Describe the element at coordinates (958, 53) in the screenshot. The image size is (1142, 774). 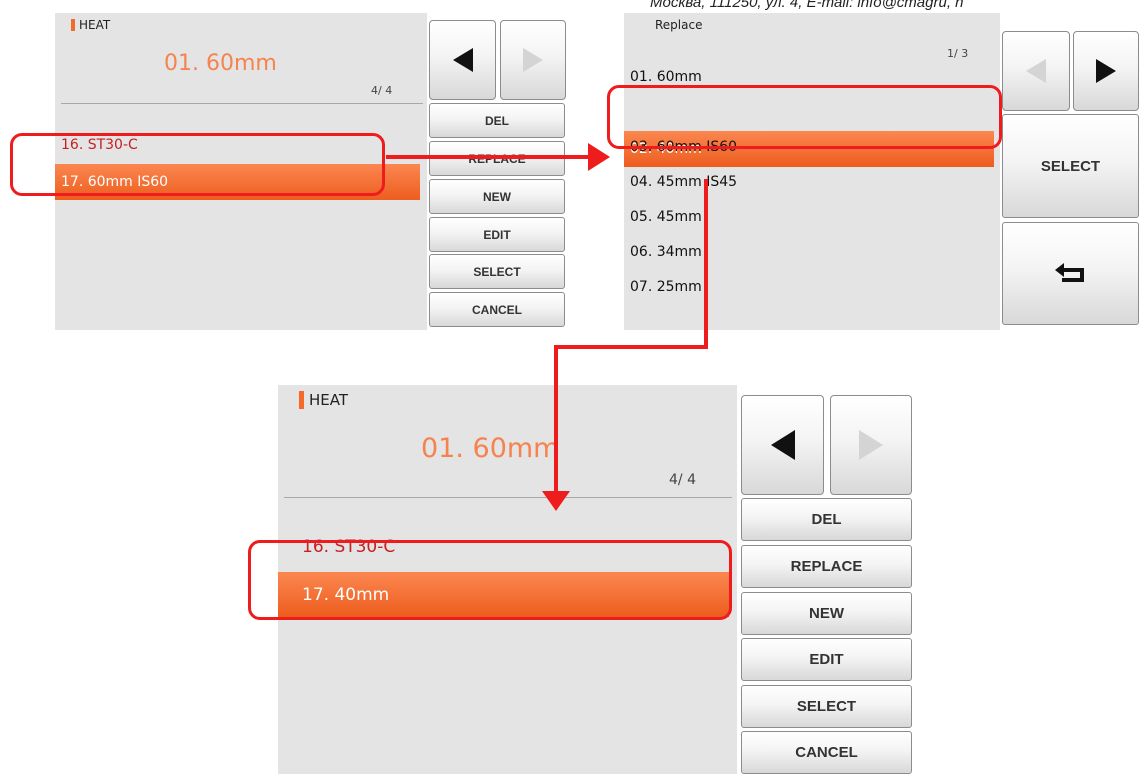
I see `page-indicator: 1/ 3` at that location.